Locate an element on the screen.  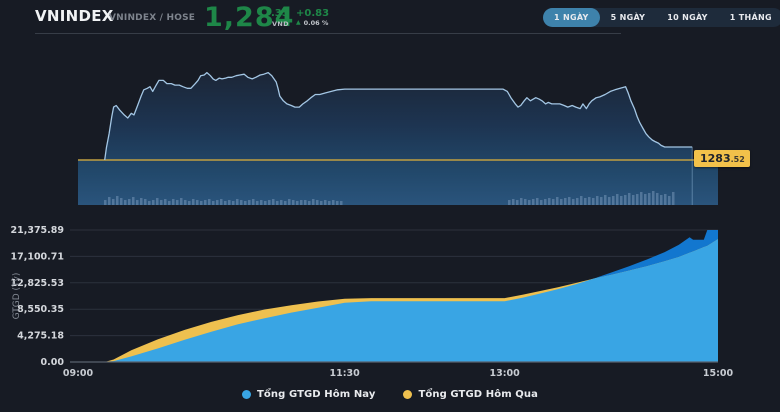
legend-item-today: Tổng GTGD Hôm Nay is located at coordinates (308, 394).